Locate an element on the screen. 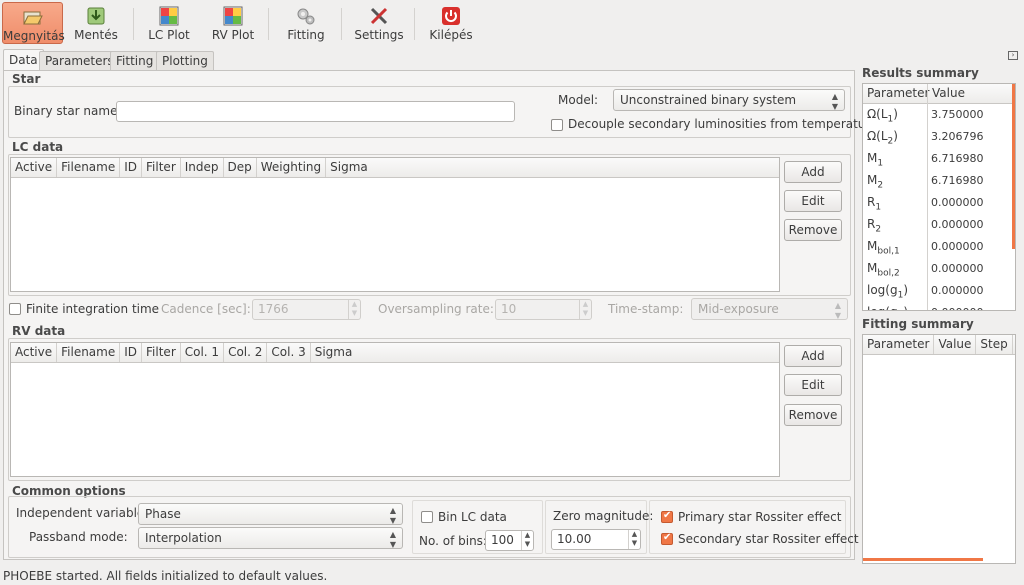 The height and width of the screenshot is (585, 1024). lc-col-id: ID is located at coordinates (131, 167).